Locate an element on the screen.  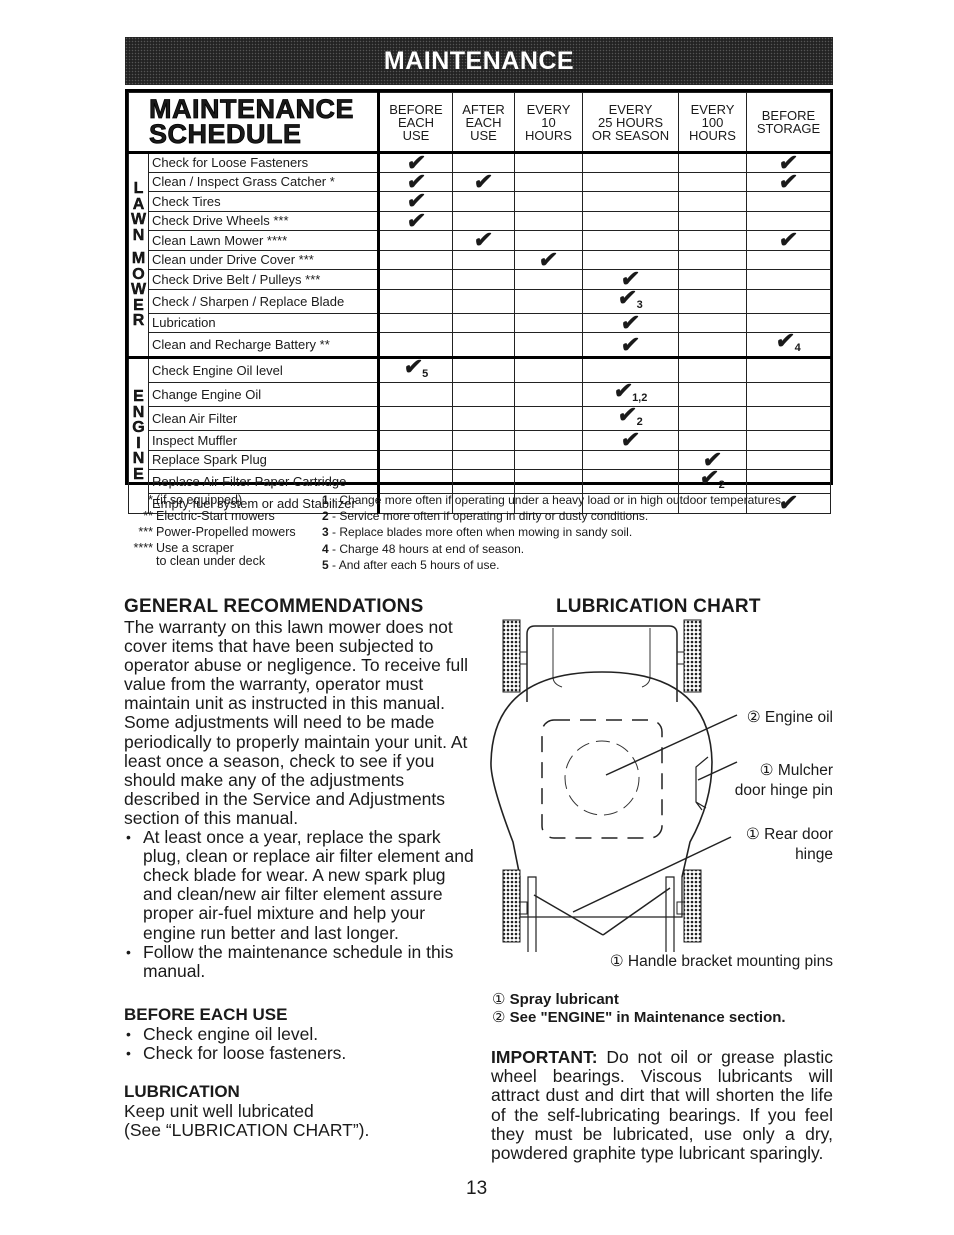
group-label-engine: ENGINE is located at coordinates (138, 435).